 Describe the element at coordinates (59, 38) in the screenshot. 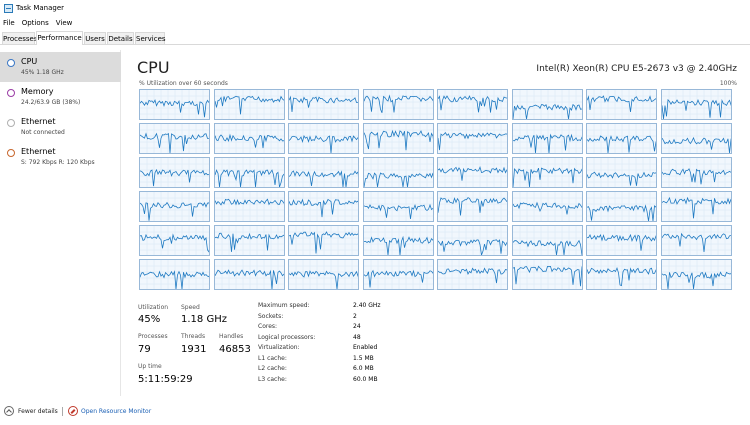

I see `tab-performance: Performance` at that location.